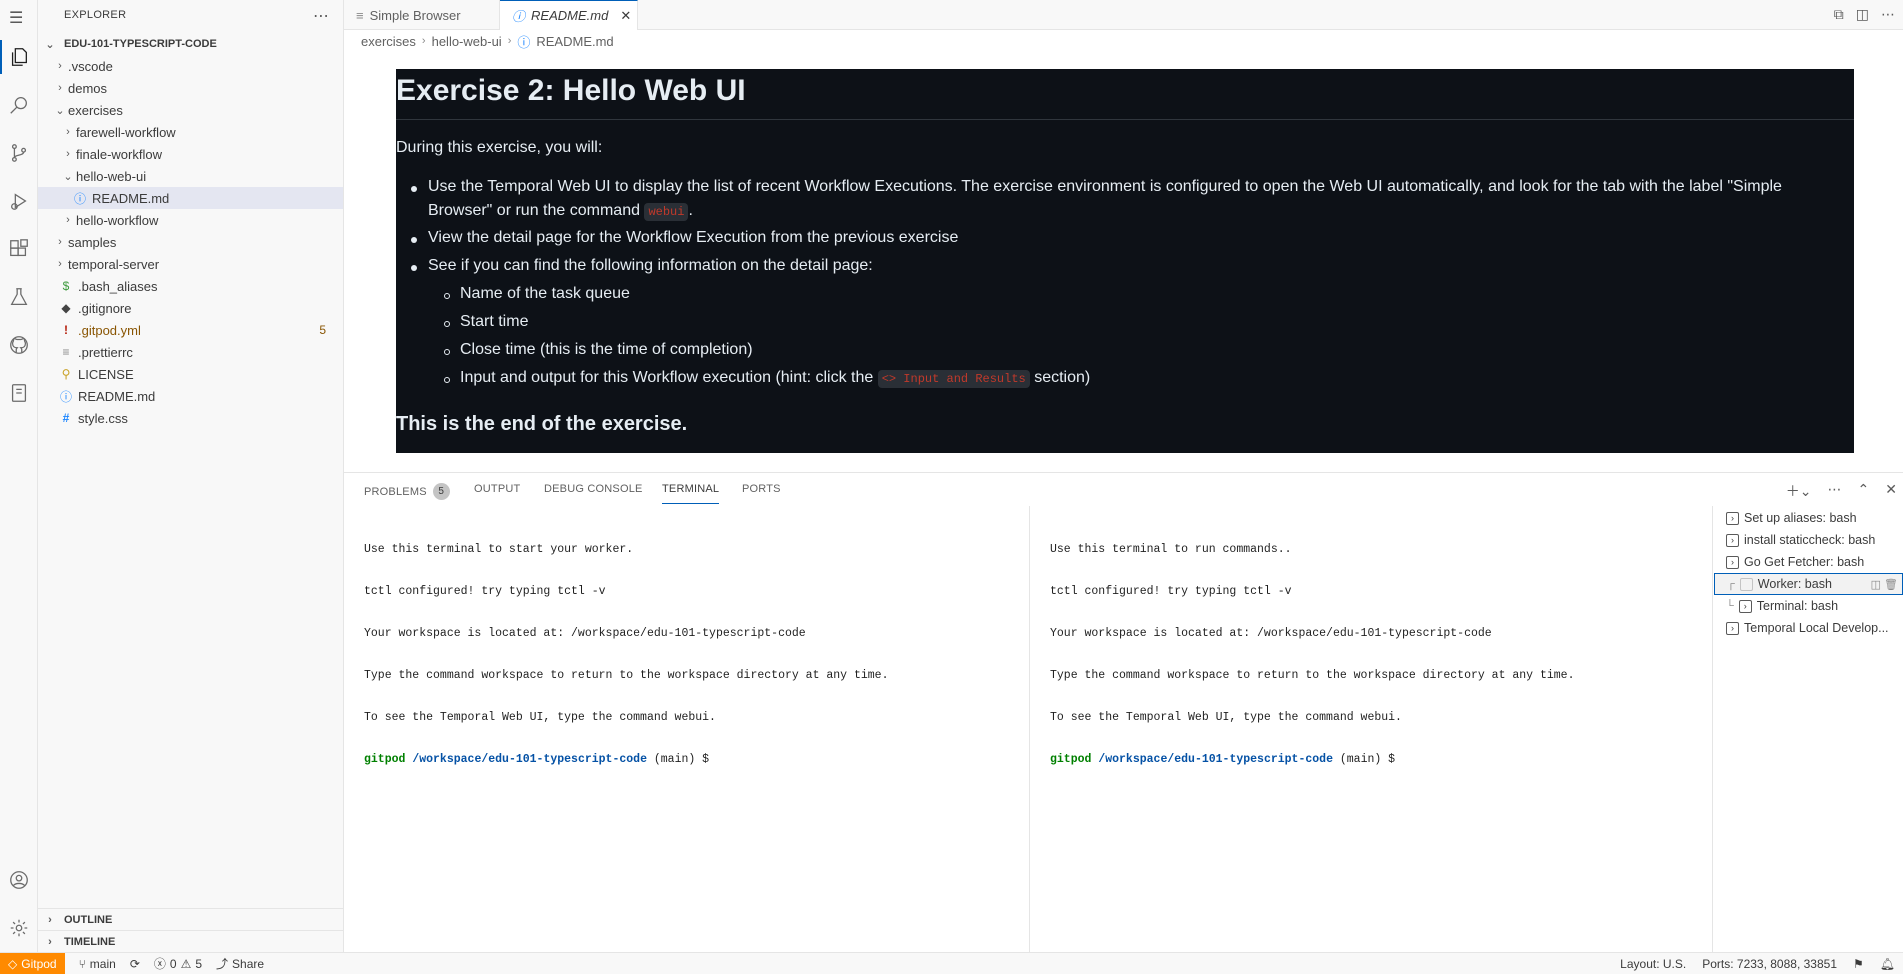 The width and height of the screenshot is (1903, 974). I want to click on tab-ports: PORTS, so click(761, 489).